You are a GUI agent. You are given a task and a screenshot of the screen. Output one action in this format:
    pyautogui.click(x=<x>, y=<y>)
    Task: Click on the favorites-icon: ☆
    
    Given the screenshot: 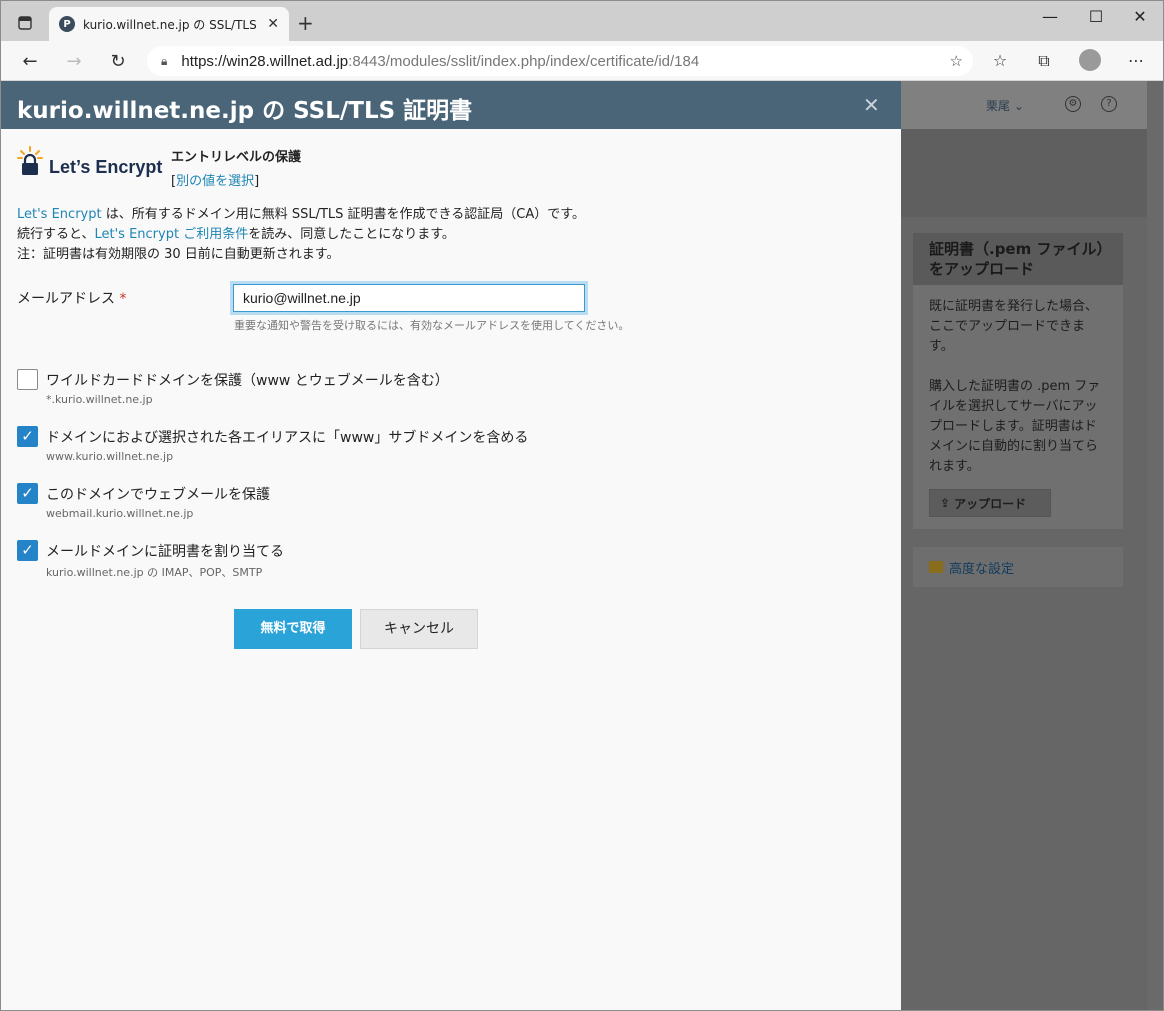 What is the action you would take?
    pyautogui.click(x=1000, y=60)
    